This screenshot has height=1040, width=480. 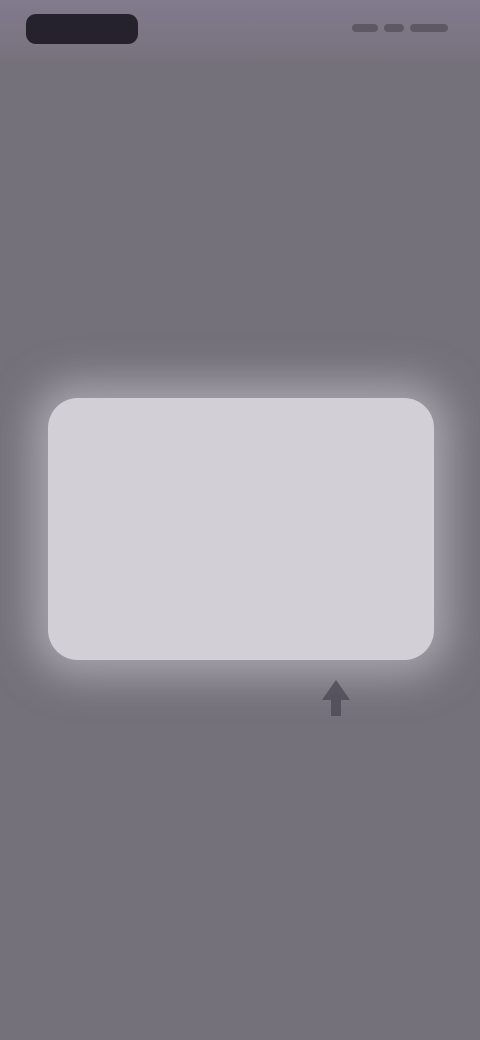 I want to click on arrow-up-icon, so click(x=336, y=698).